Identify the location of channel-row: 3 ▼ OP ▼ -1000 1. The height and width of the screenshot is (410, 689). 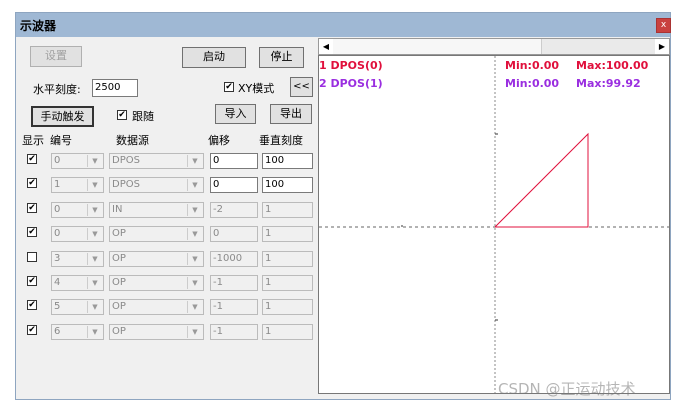
(166, 260).